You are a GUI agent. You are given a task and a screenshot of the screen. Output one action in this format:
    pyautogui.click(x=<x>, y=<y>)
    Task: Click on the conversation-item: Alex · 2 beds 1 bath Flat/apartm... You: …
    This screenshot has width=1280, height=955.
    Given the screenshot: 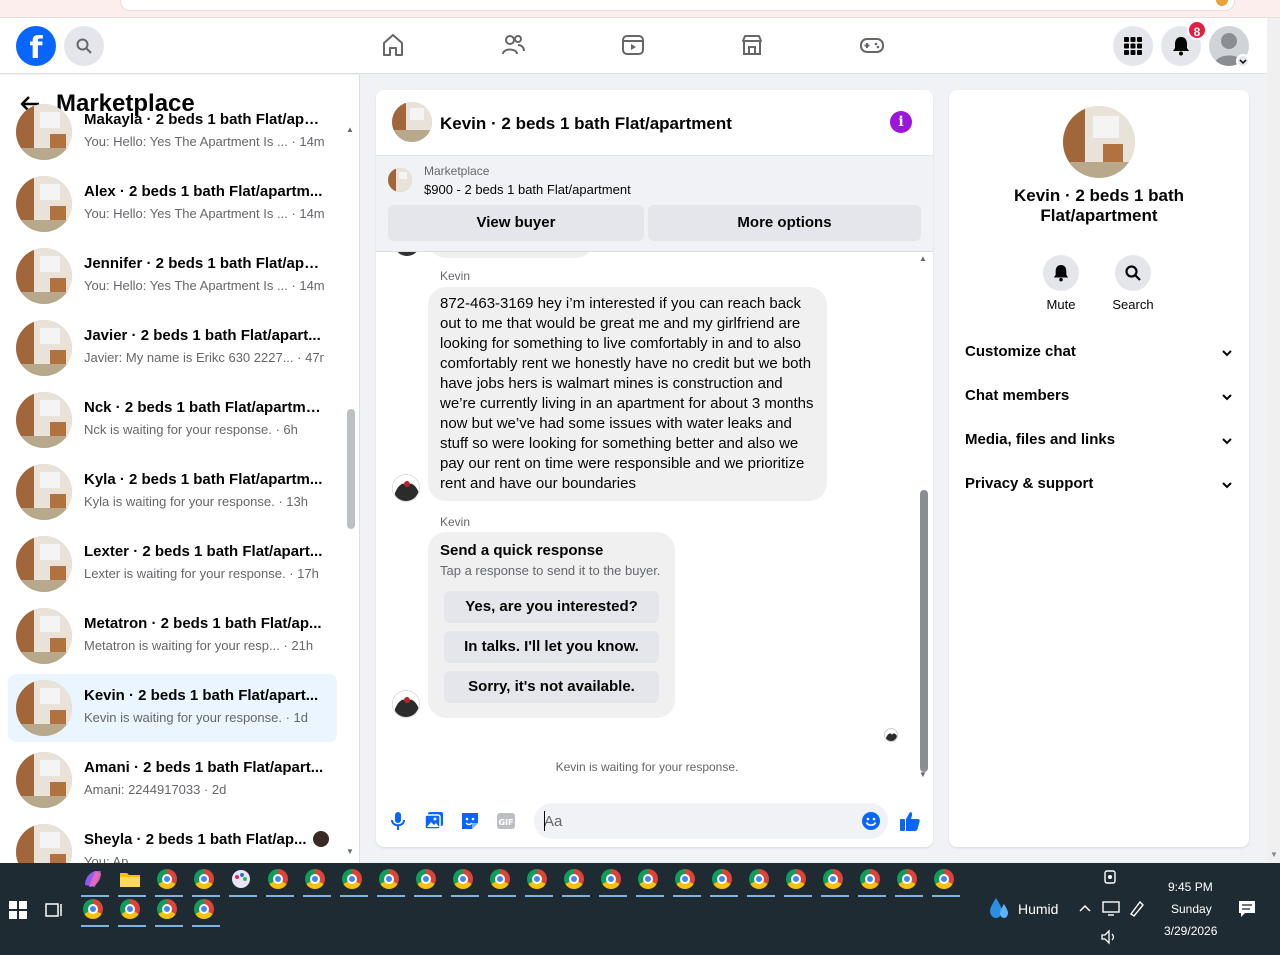 What is the action you would take?
    pyautogui.click(x=172, y=204)
    